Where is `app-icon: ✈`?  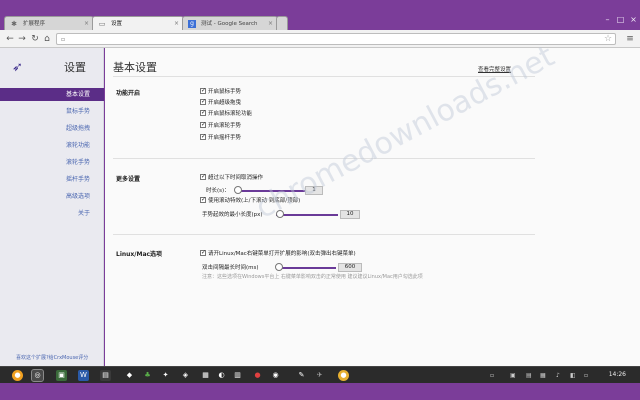 app-icon: ✈ is located at coordinates (319, 375).